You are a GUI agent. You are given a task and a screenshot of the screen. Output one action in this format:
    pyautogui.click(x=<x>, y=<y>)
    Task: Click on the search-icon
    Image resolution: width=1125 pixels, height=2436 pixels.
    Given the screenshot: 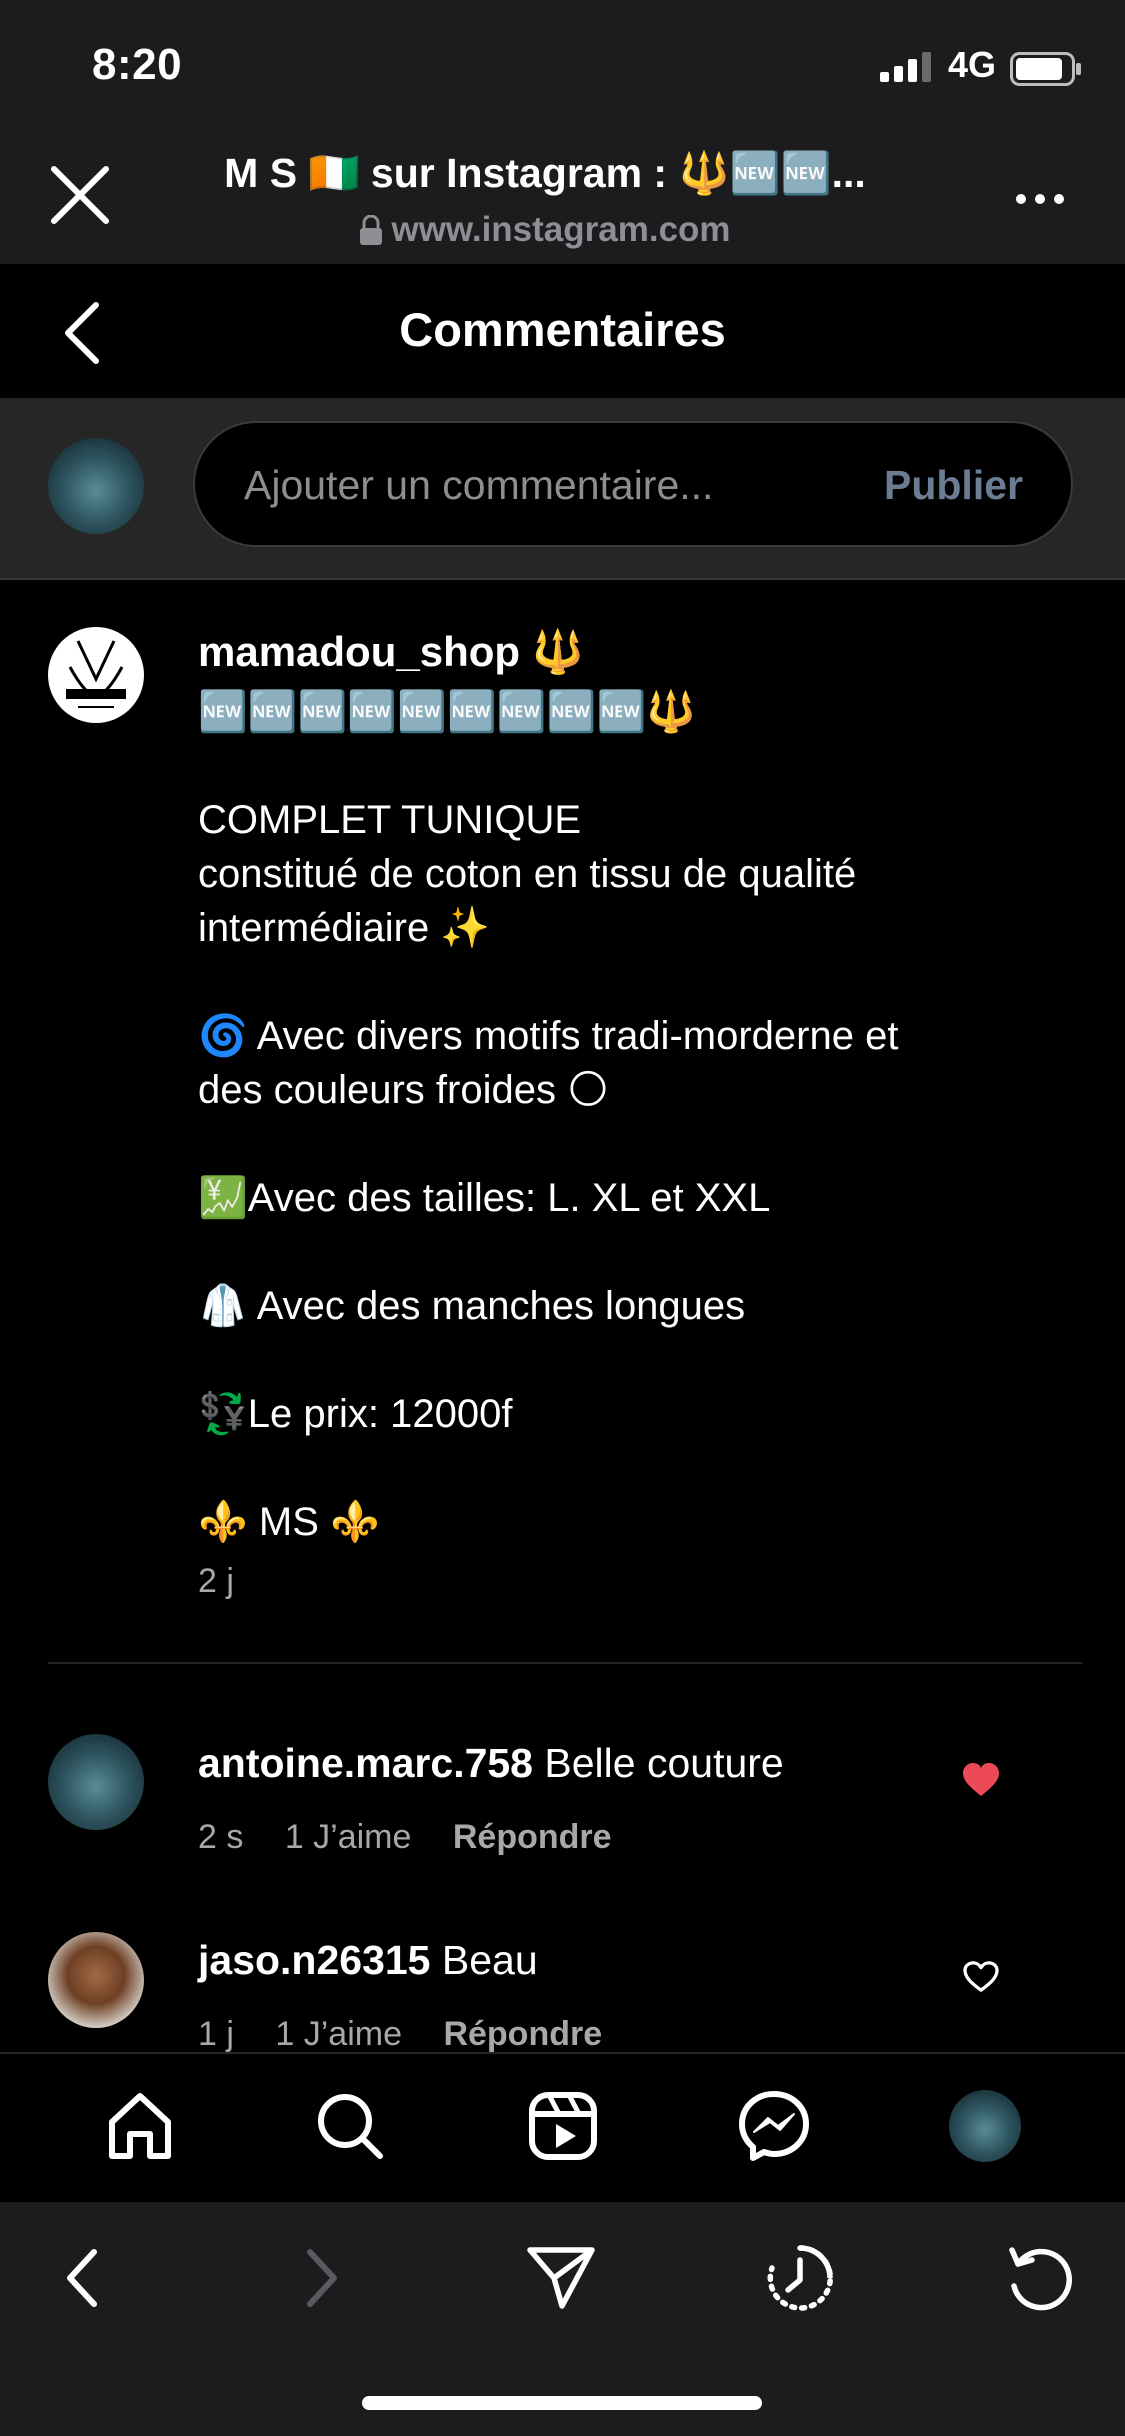 What is the action you would take?
    pyautogui.click(x=350, y=2126)
    